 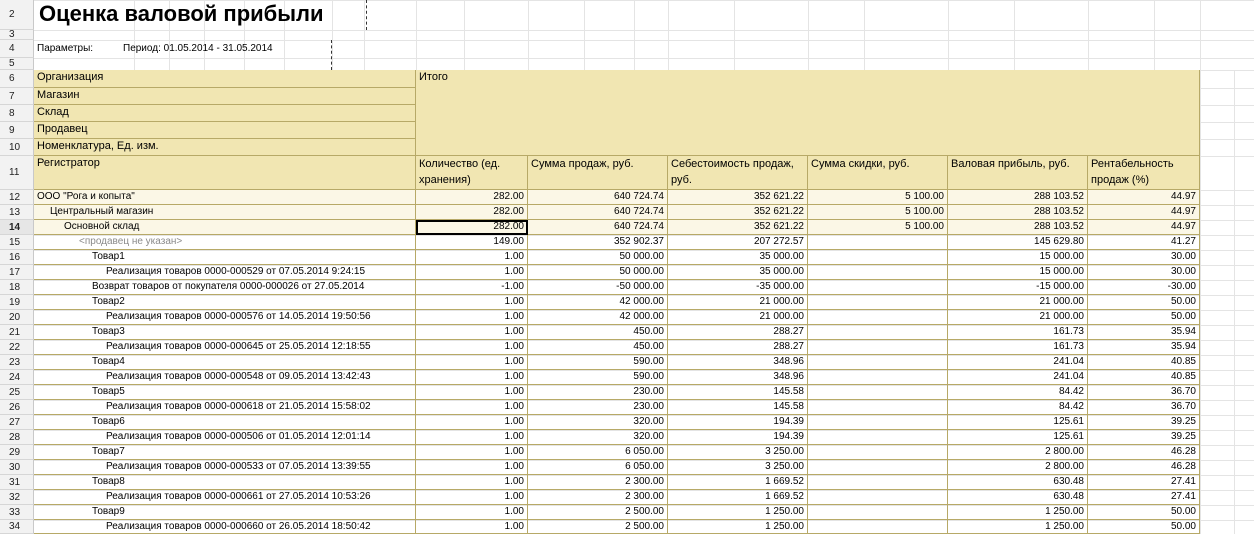 What do you see at coordinates (738, 482) in the screenshot?
I see `value-cell: 1 669.52` at bounding box center [738, 482].